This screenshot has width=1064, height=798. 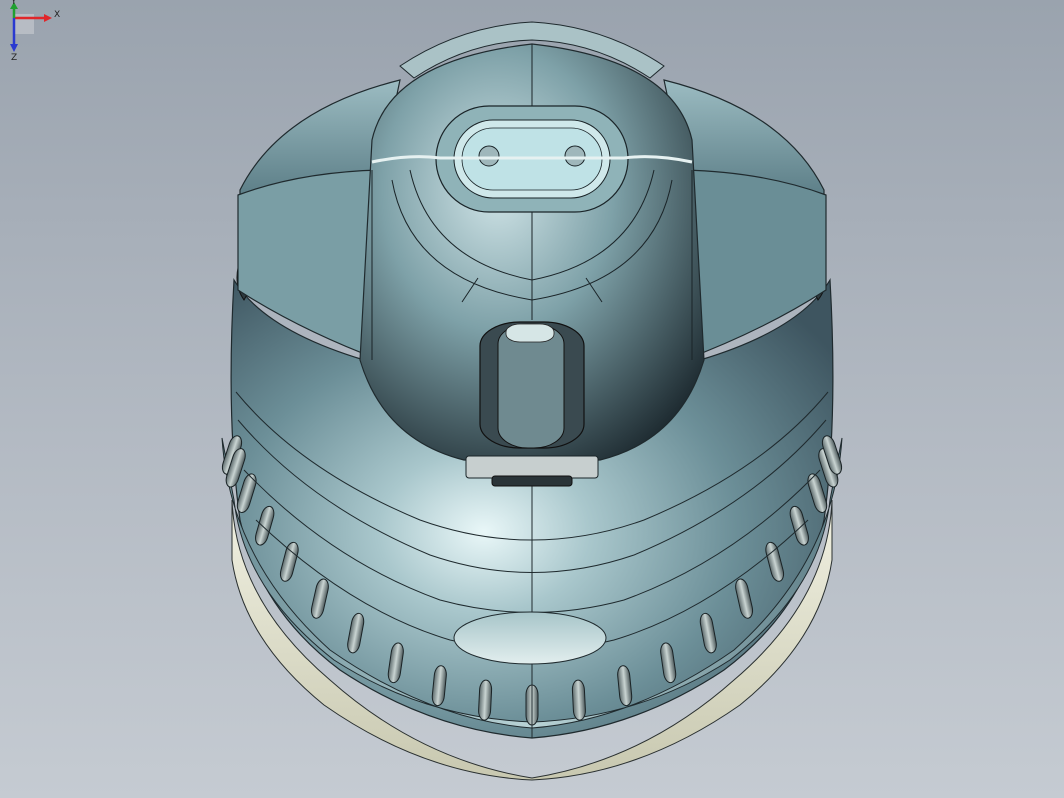 What do you see at coordinates (14, 48) in the screenshot?
I see `z-axis-head-icon` at bounding box center [14, 48].